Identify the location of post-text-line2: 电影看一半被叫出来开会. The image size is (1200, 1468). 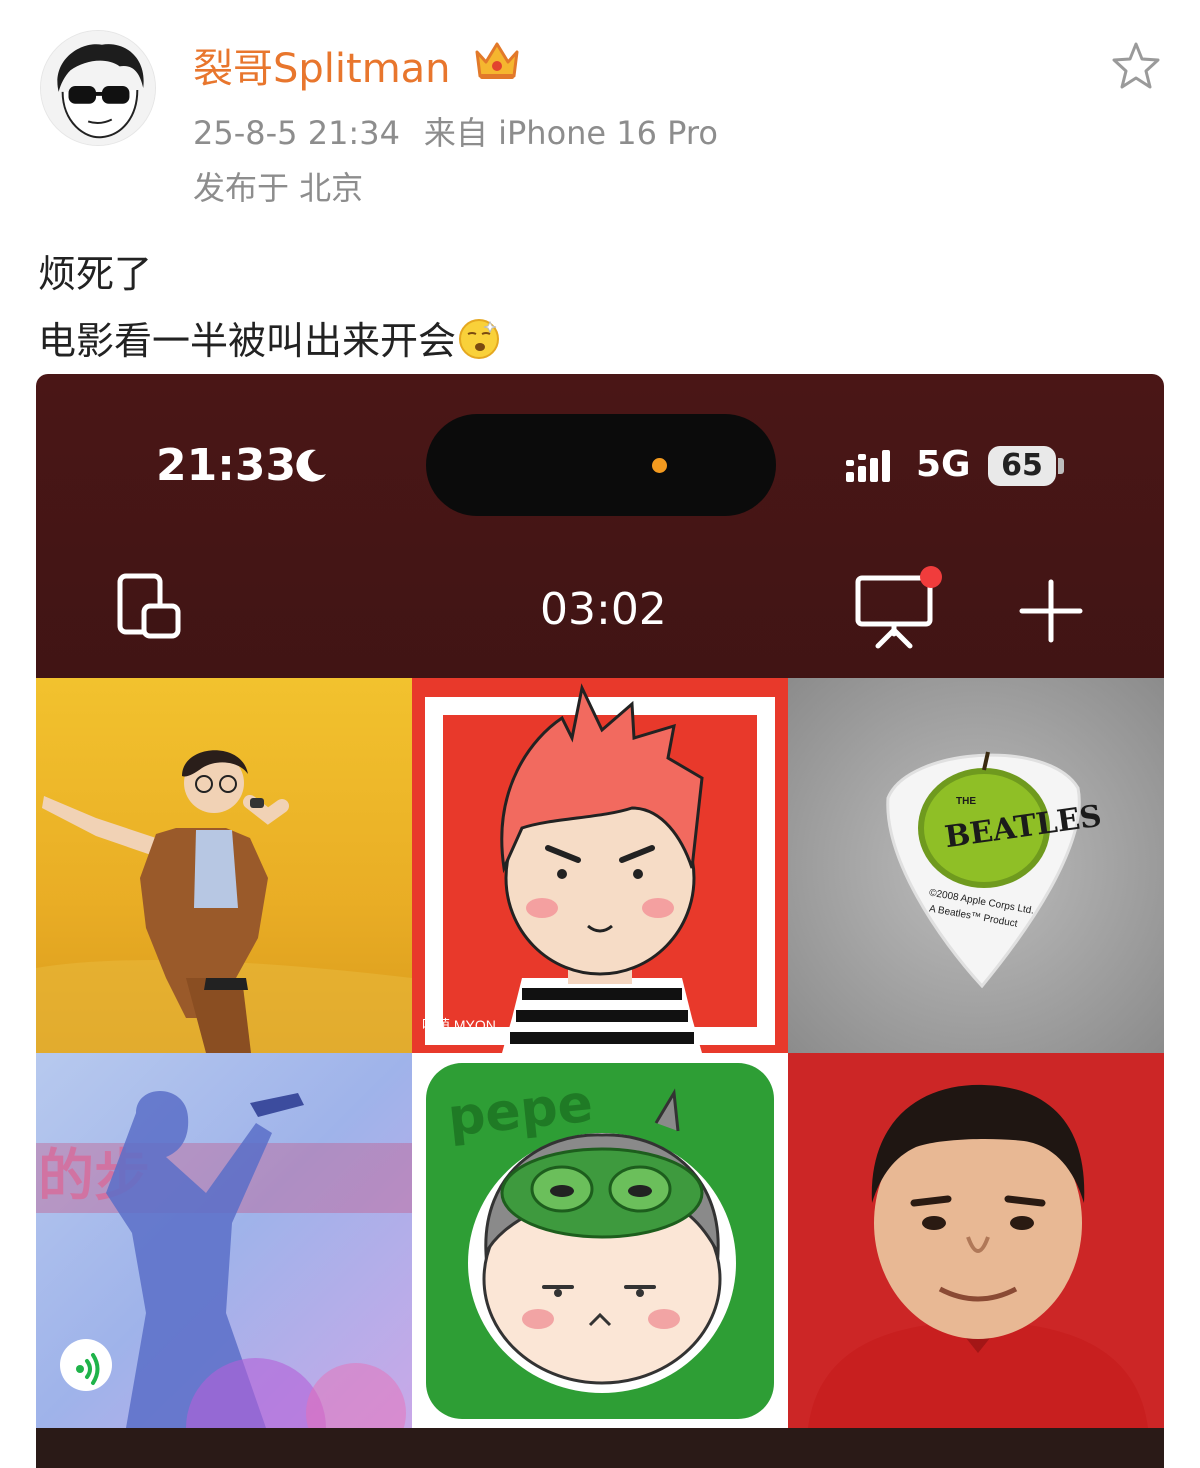
(269, 337).